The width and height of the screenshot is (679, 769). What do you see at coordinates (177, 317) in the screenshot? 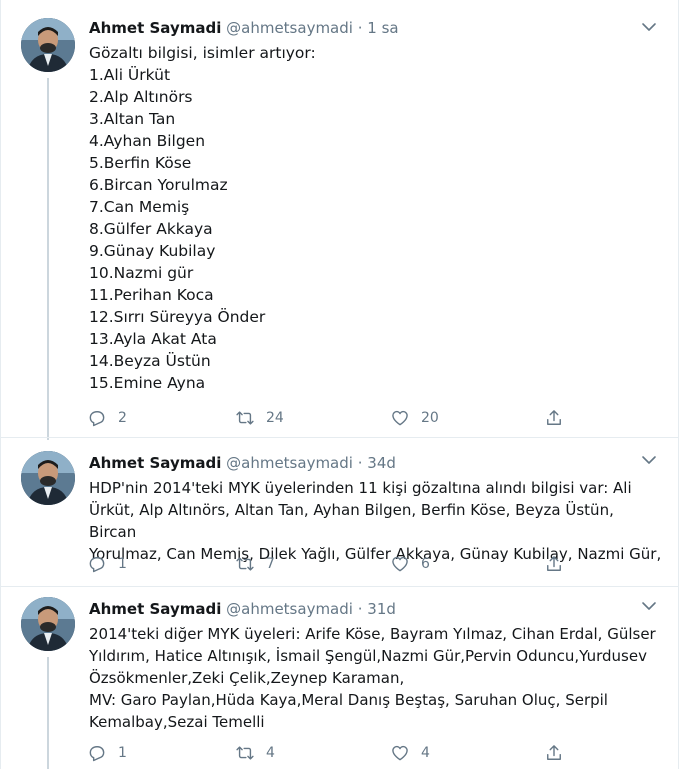
I see `tweet-line: 12.Sırrı Süreyya Önder` at bounding box center [177, 317].